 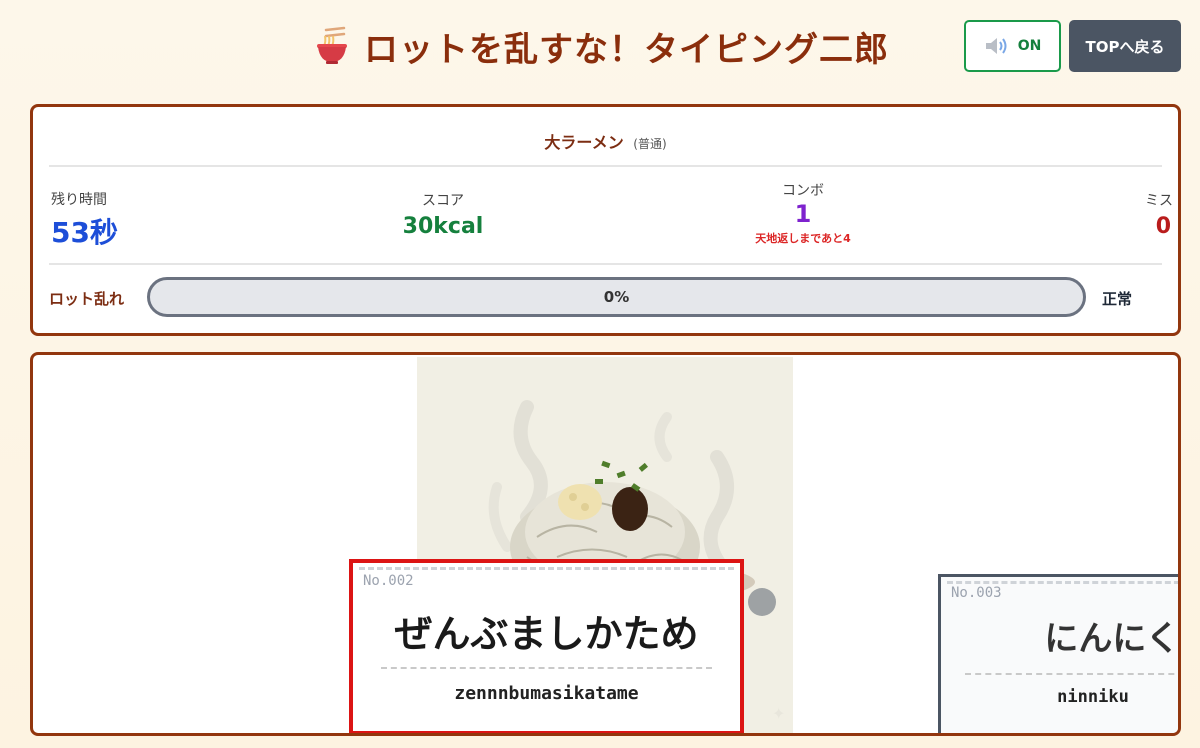 What do you see at coordinates (1125, 46) in the screenshot?
I see `back-to-top-button: TOPへ戻る` at bounding box center [1125, 46].